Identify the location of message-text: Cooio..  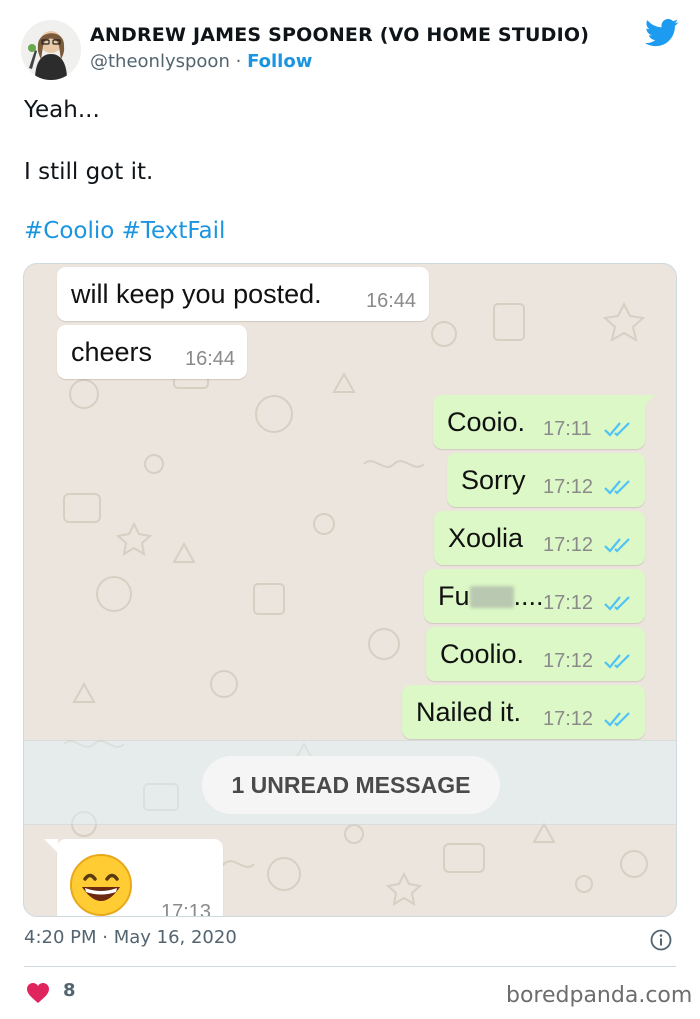
(486, 422).